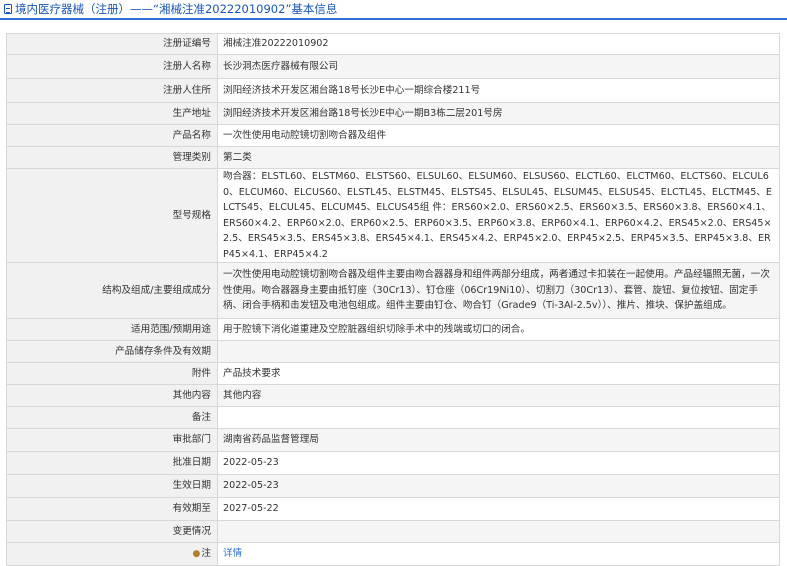 The width and height of the screenshot is (787, 566). What do you see at coordinates (498, 329) in the screenshot?
I see `row-value: 用于腔镜下消化道重建及空腔脏器组织切除手术中的残端或切口的闭合。` at bounding box center [498, 329].